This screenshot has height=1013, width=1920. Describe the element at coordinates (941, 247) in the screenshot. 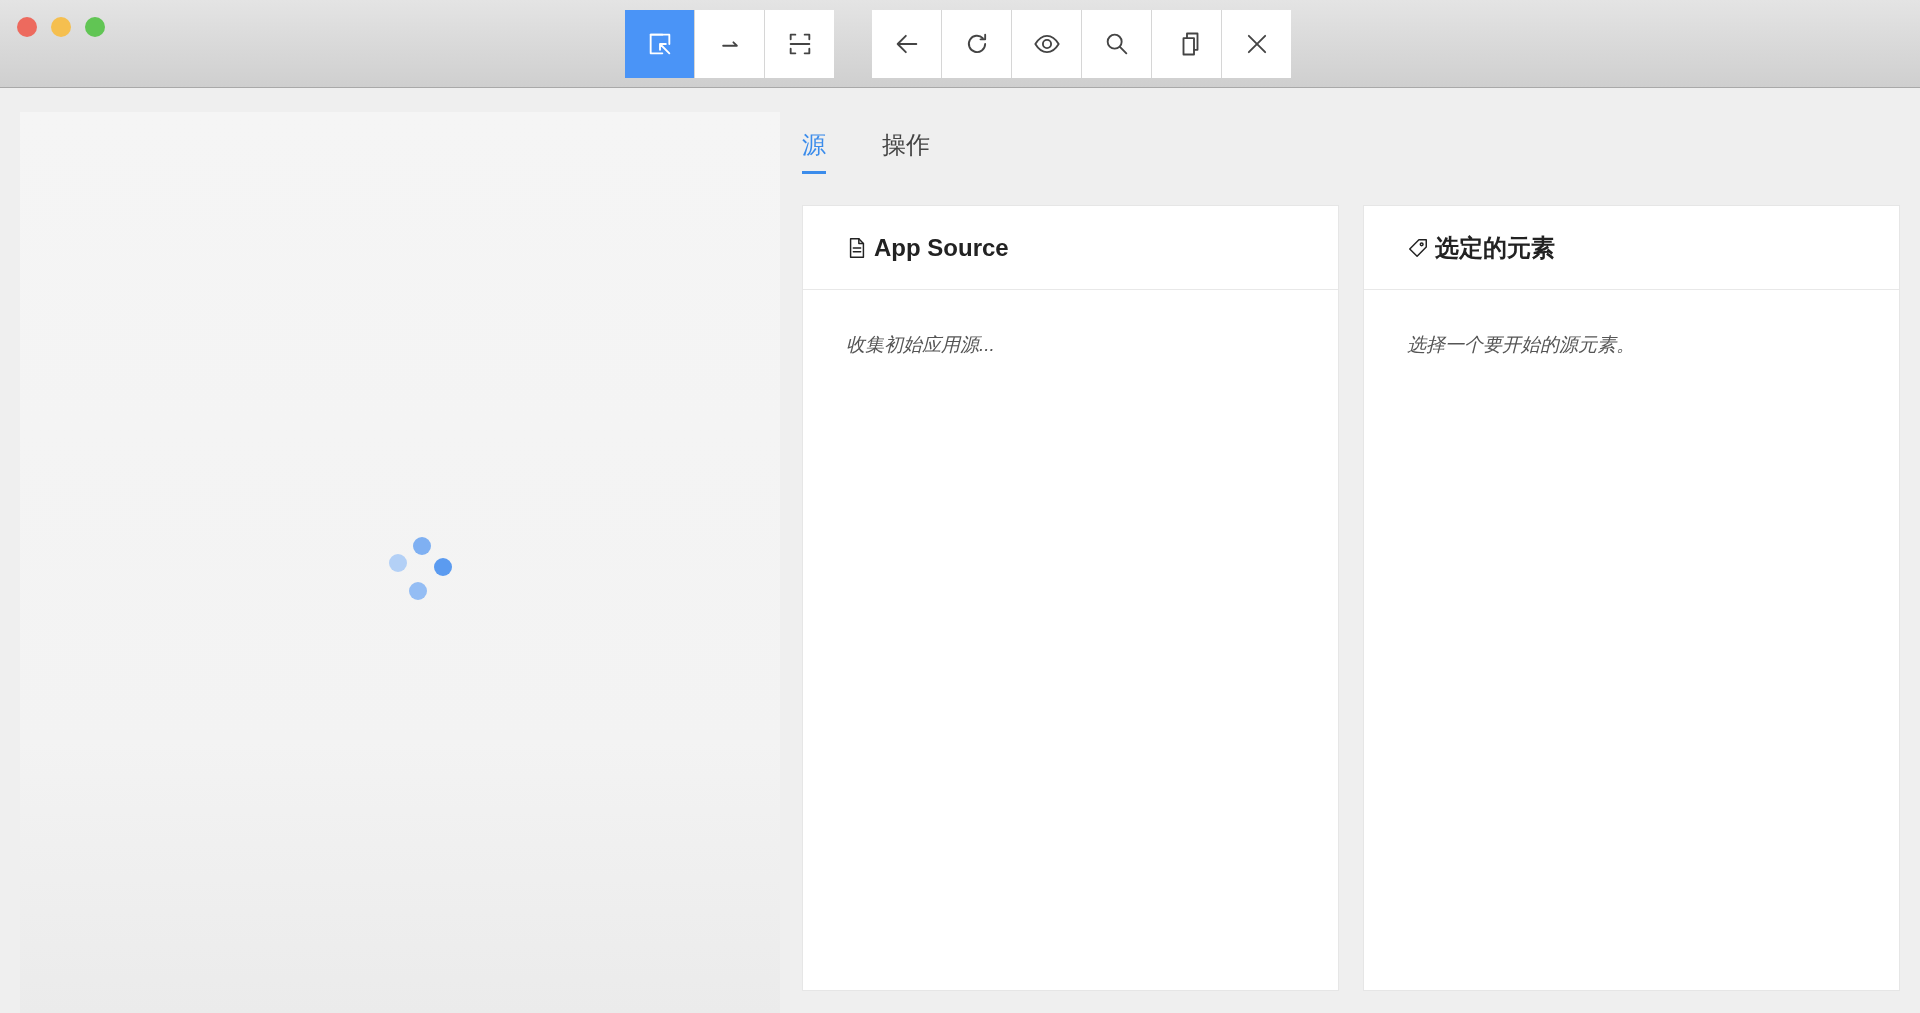

I see `panel-title: App Source` at that location.